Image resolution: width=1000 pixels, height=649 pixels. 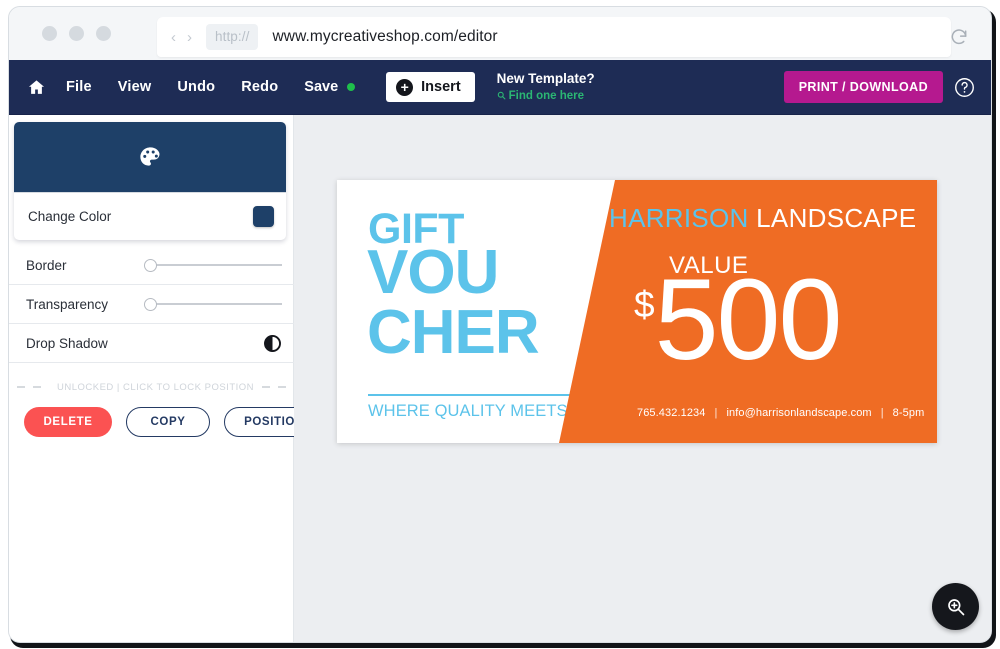 I want to click on color-card-header, so click(x=150, y=157).